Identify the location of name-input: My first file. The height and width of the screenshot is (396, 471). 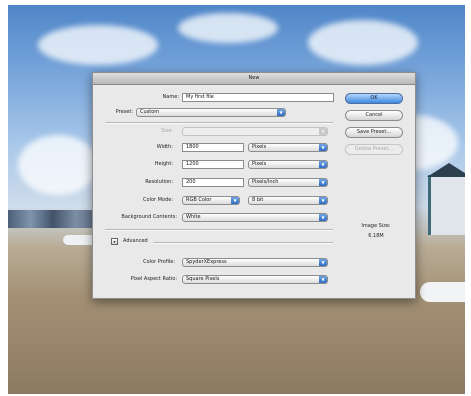
(258, 97).